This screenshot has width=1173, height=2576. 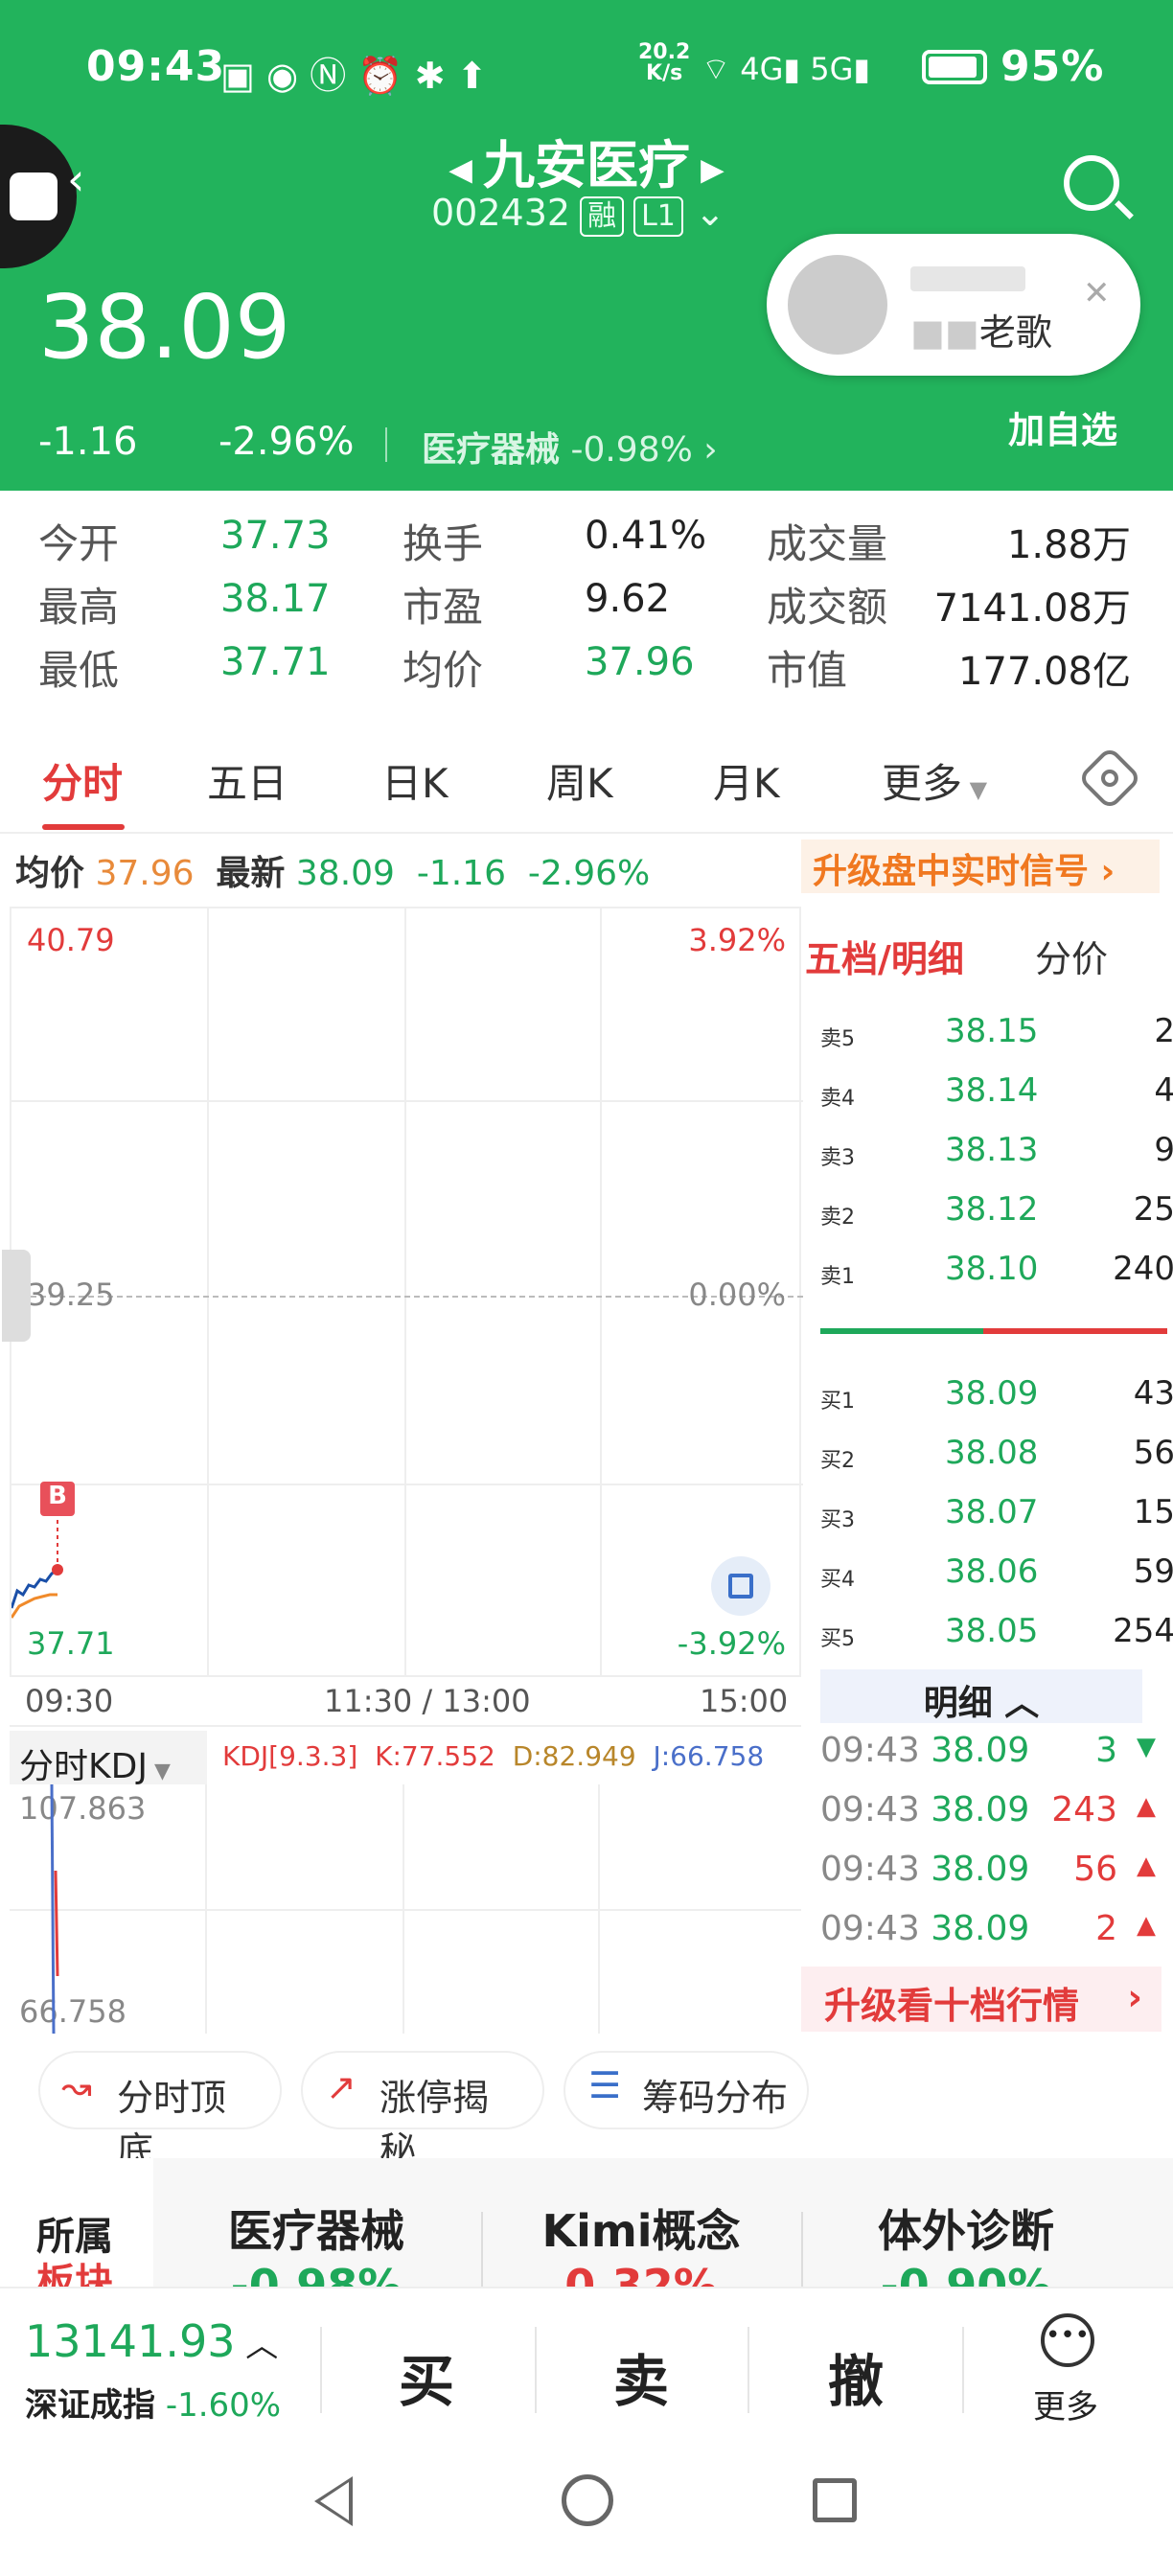 I want to click on rise-icon: ↗, so click(x=341, y=2087).